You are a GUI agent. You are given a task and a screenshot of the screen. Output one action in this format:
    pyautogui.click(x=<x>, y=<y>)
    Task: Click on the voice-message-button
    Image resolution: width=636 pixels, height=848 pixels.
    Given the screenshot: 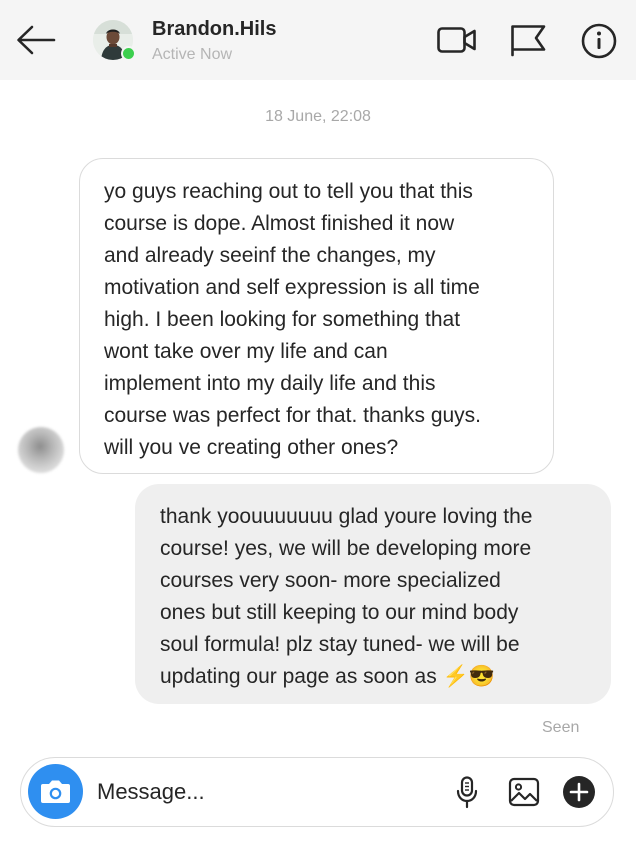 What is the action you would take?
    pyautogui.click(x=467, y=792)
    